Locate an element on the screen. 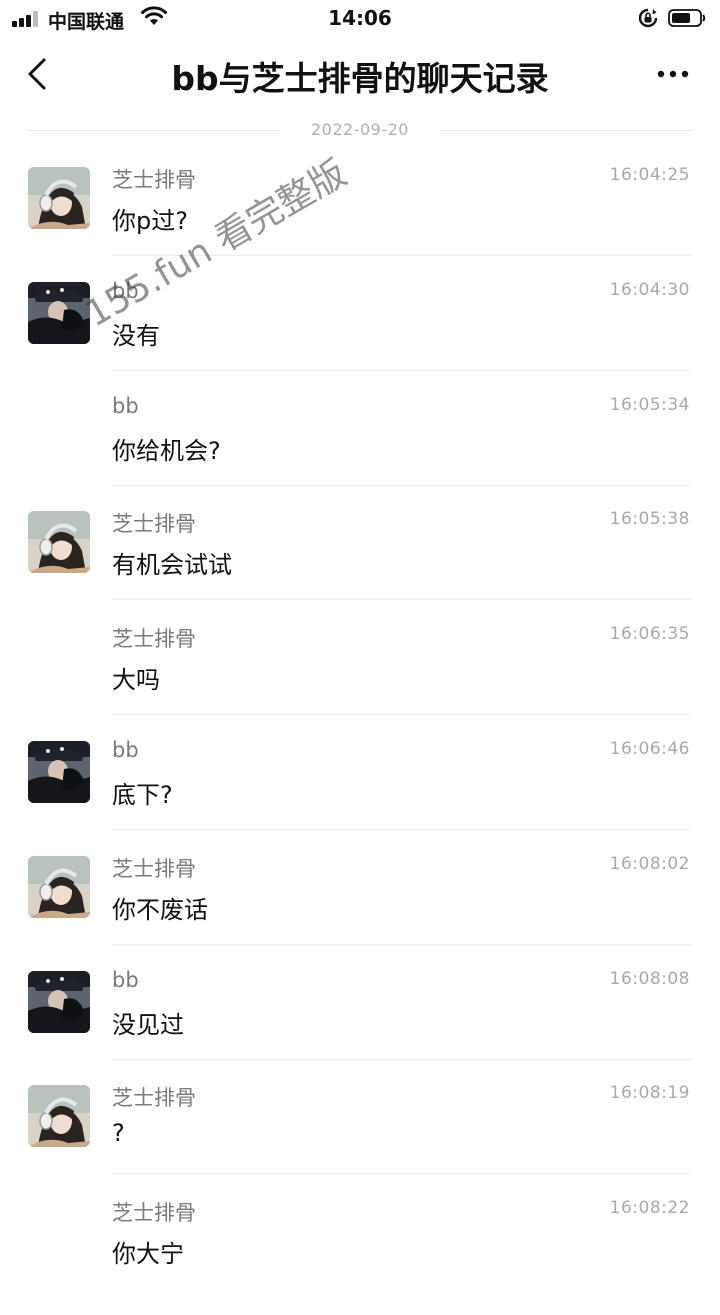 This screenshot has width=720, height=1315. message-time: 16:08:19 is located at coordinates (649, 1093).